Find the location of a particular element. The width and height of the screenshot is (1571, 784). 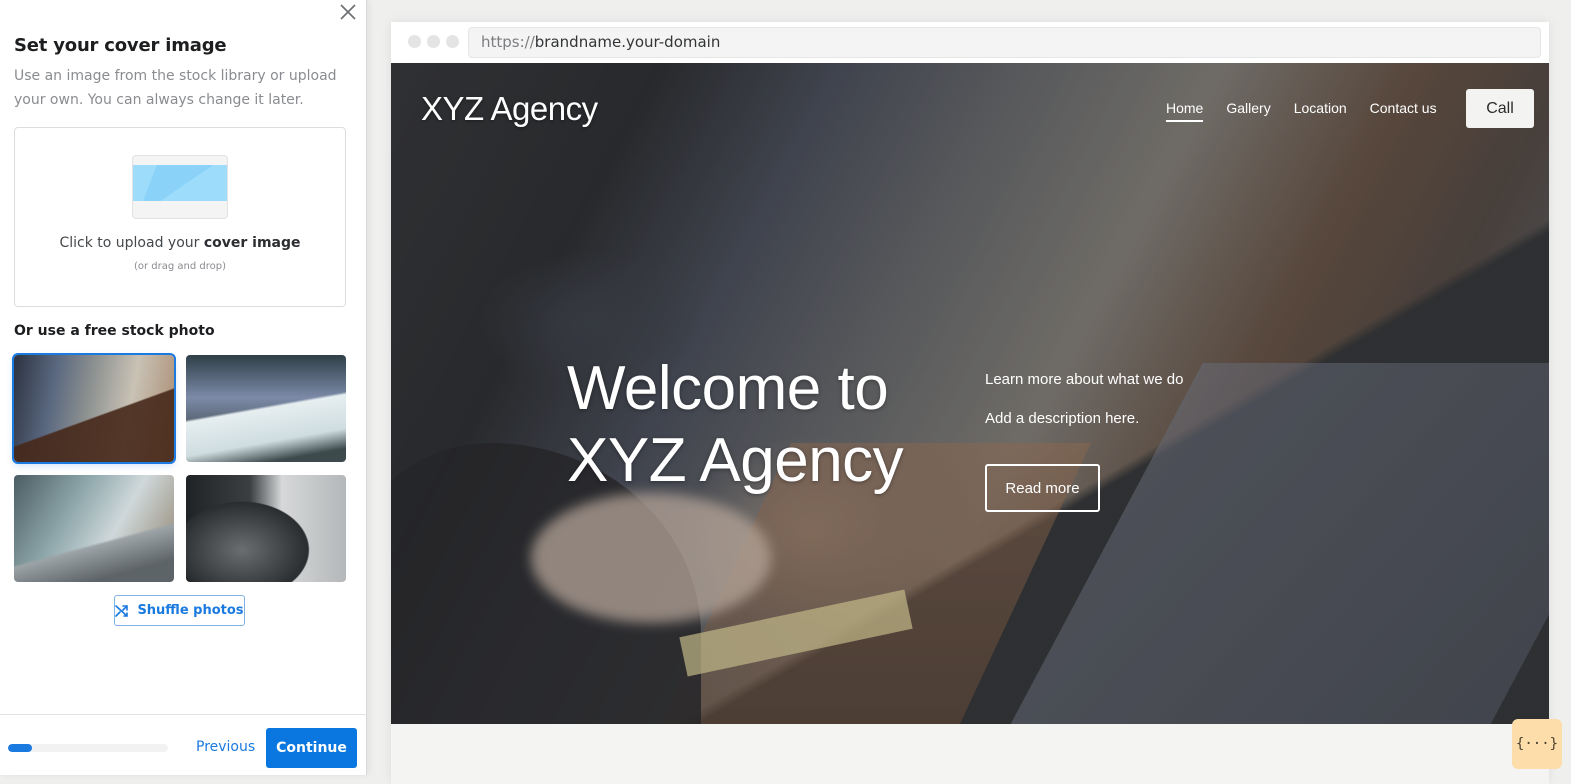

progress-bar is located at coordinates (88, 748).